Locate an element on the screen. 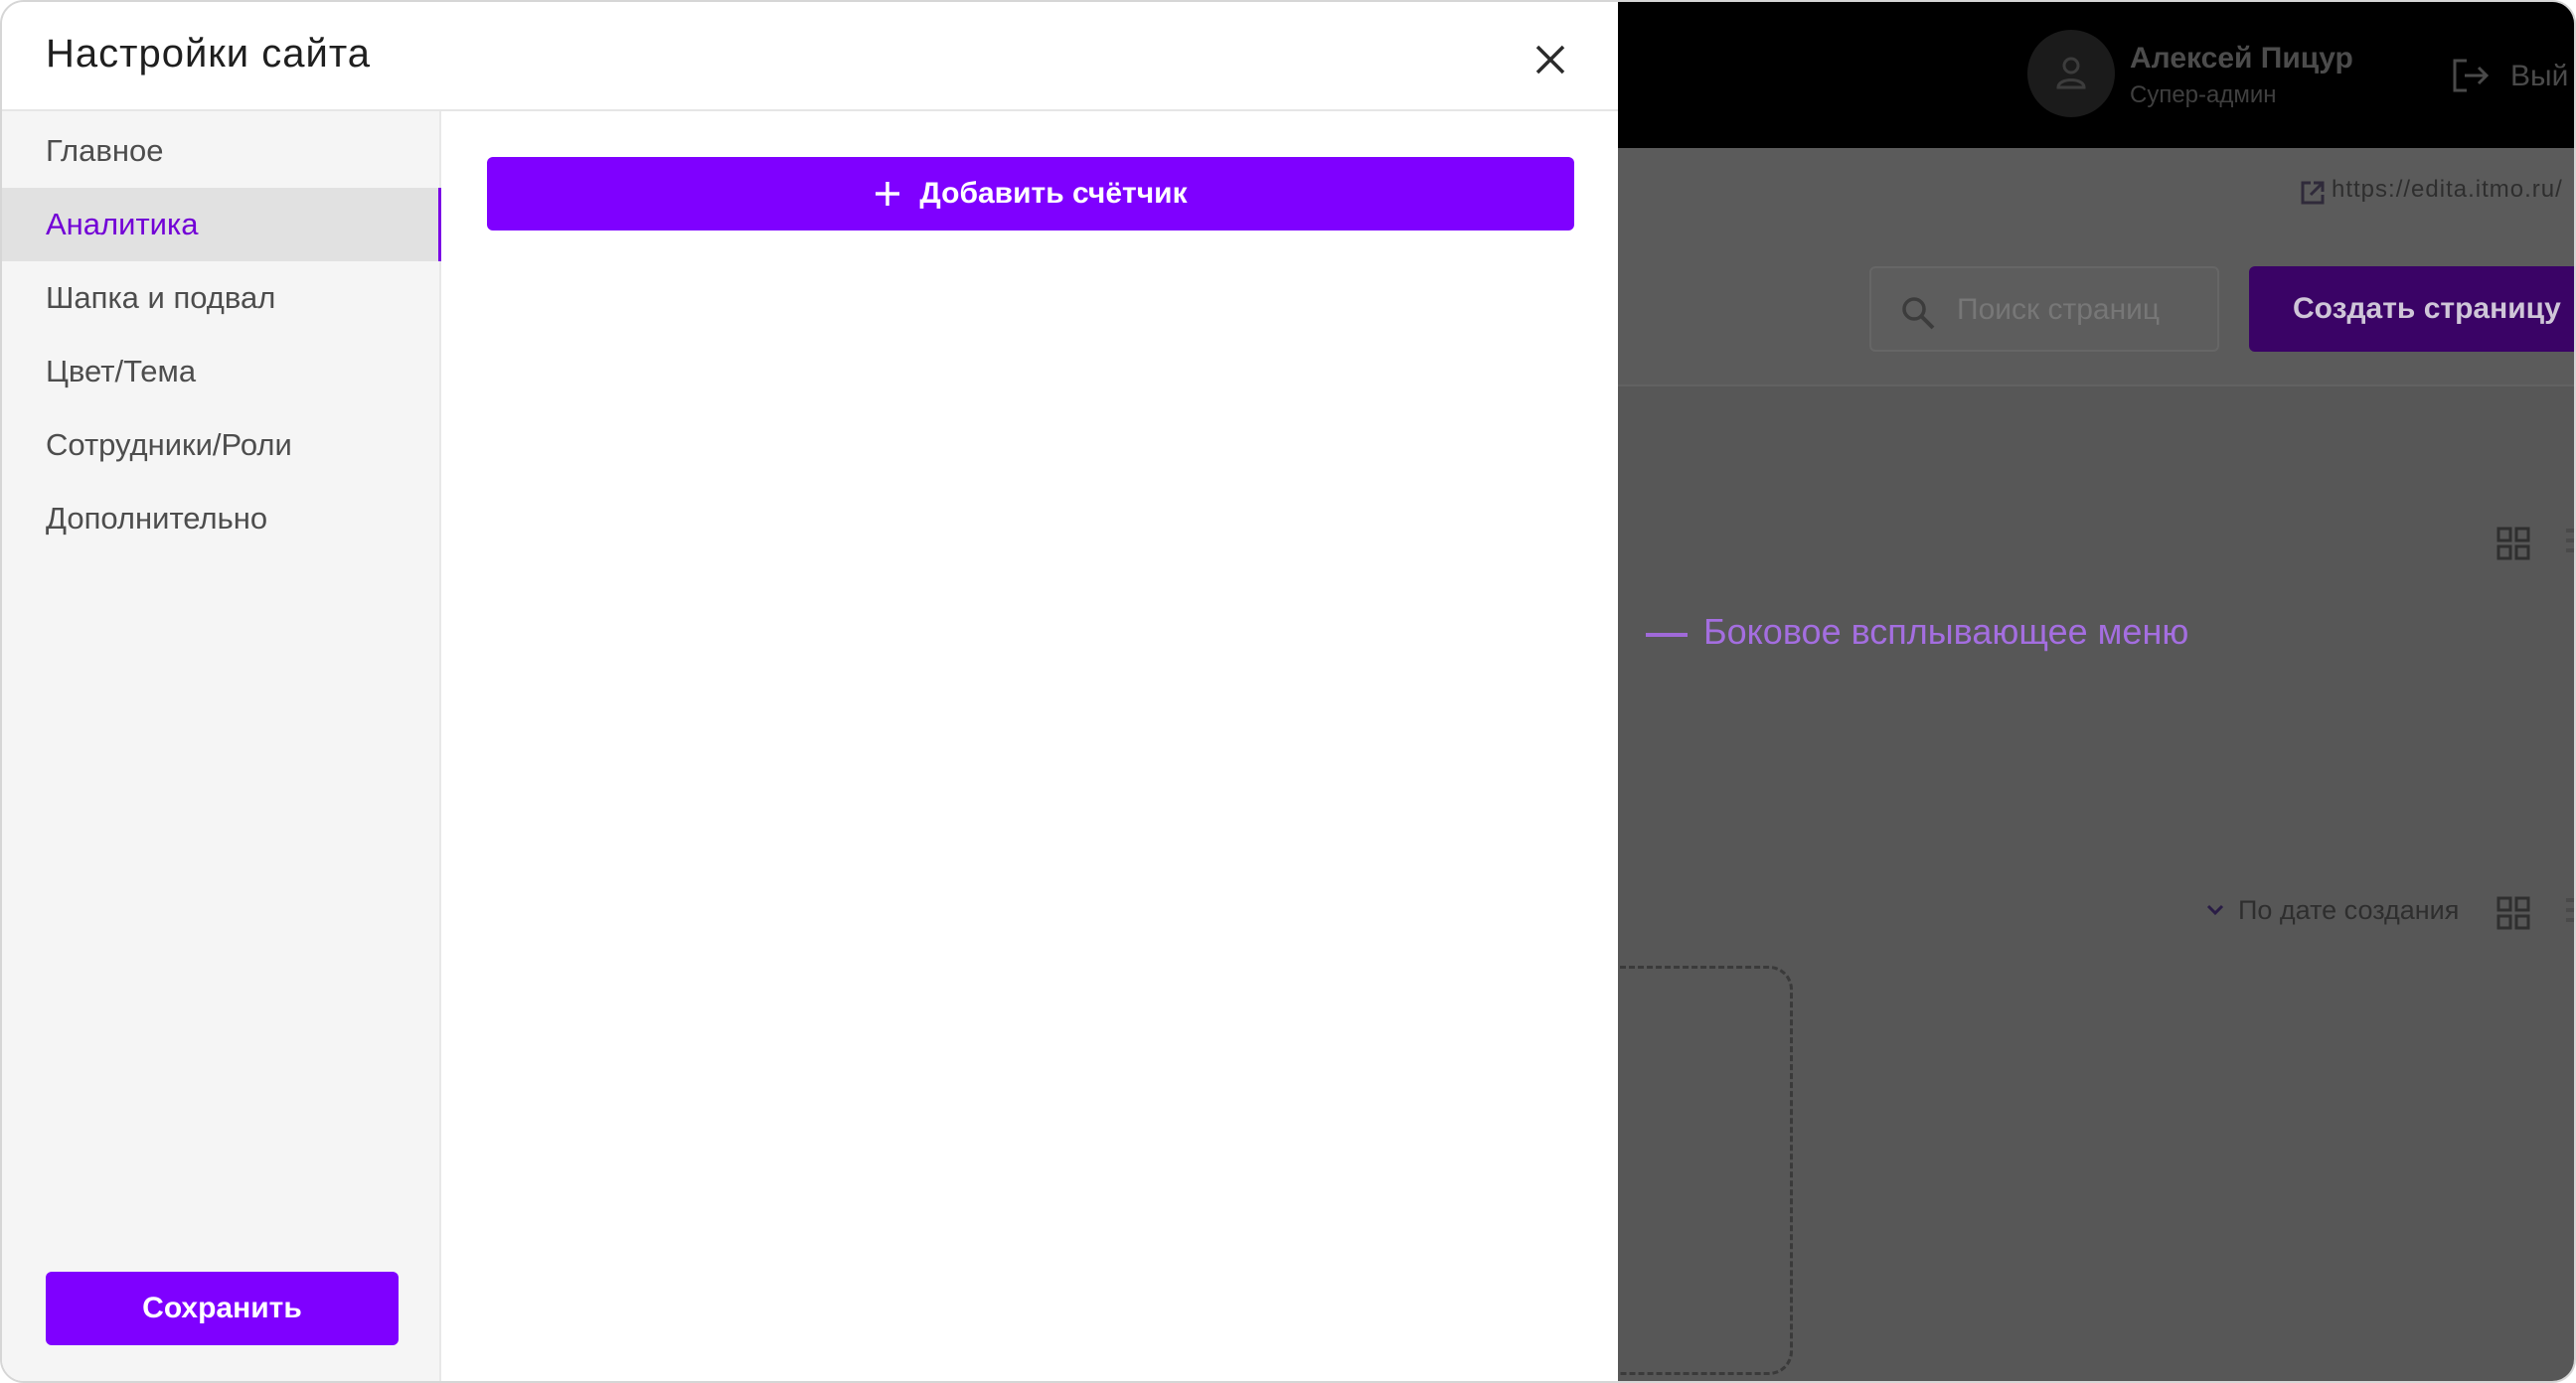  page-toolbar: https://edita.itmo.ru/ Создать страницу is located at coordinates (2096, 267).